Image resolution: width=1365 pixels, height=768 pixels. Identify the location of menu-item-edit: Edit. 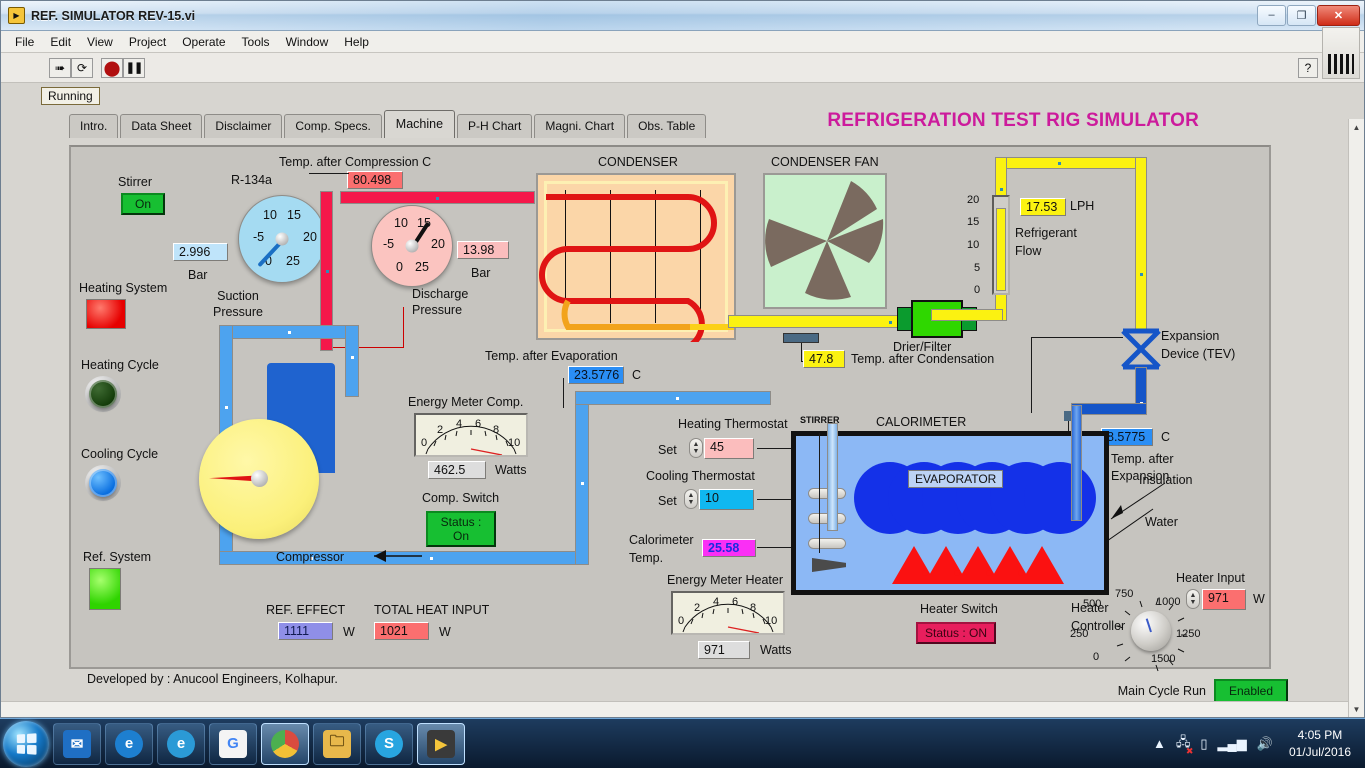
(60, 42).